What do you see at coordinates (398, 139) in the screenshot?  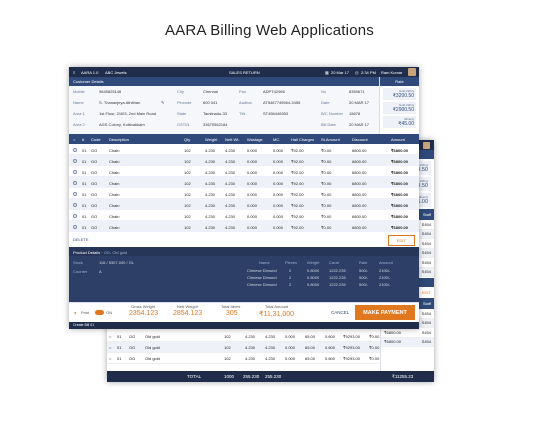 I see `col-amount: Amount` at bounding box center [398, 139].